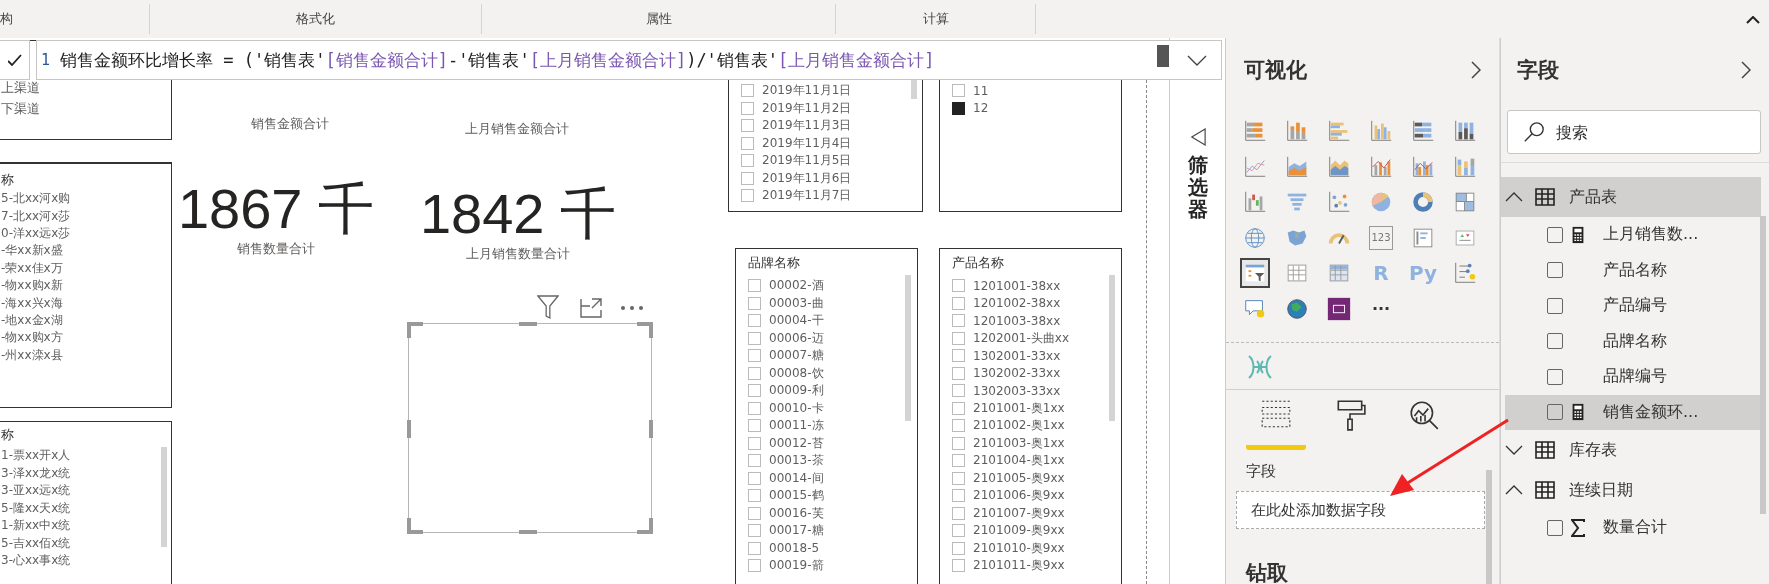 This screenshot has height=584, width=1769. I want to click on slicer-option: 11, so click(1036, 91).